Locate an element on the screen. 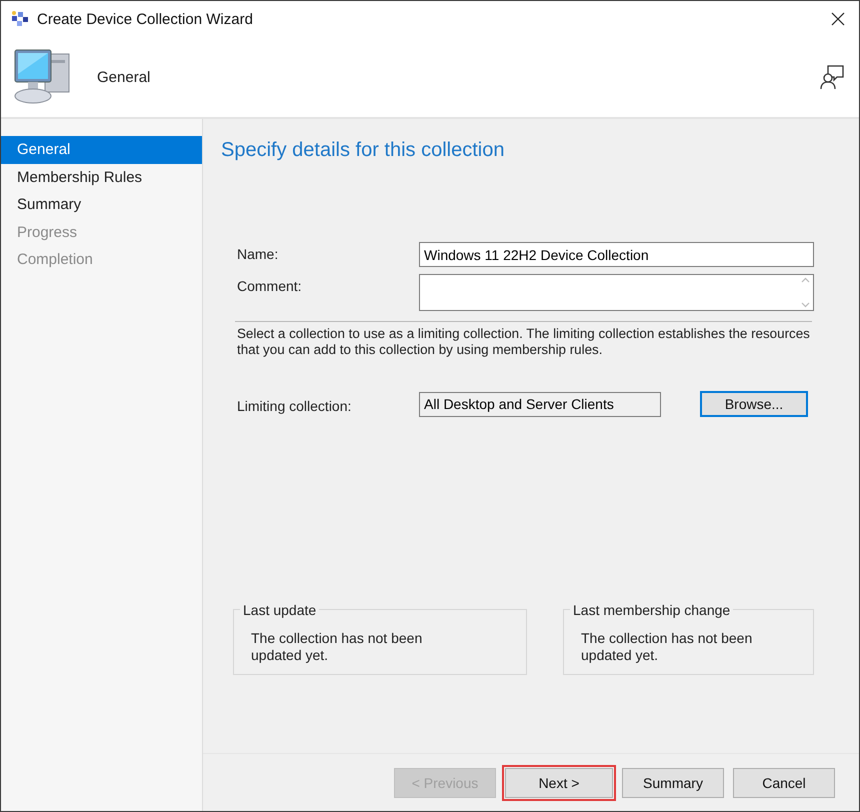 Image resolution: width=860 pixels, height=812 pixels. field-label: Comment: is located at coordinates (270, 285).